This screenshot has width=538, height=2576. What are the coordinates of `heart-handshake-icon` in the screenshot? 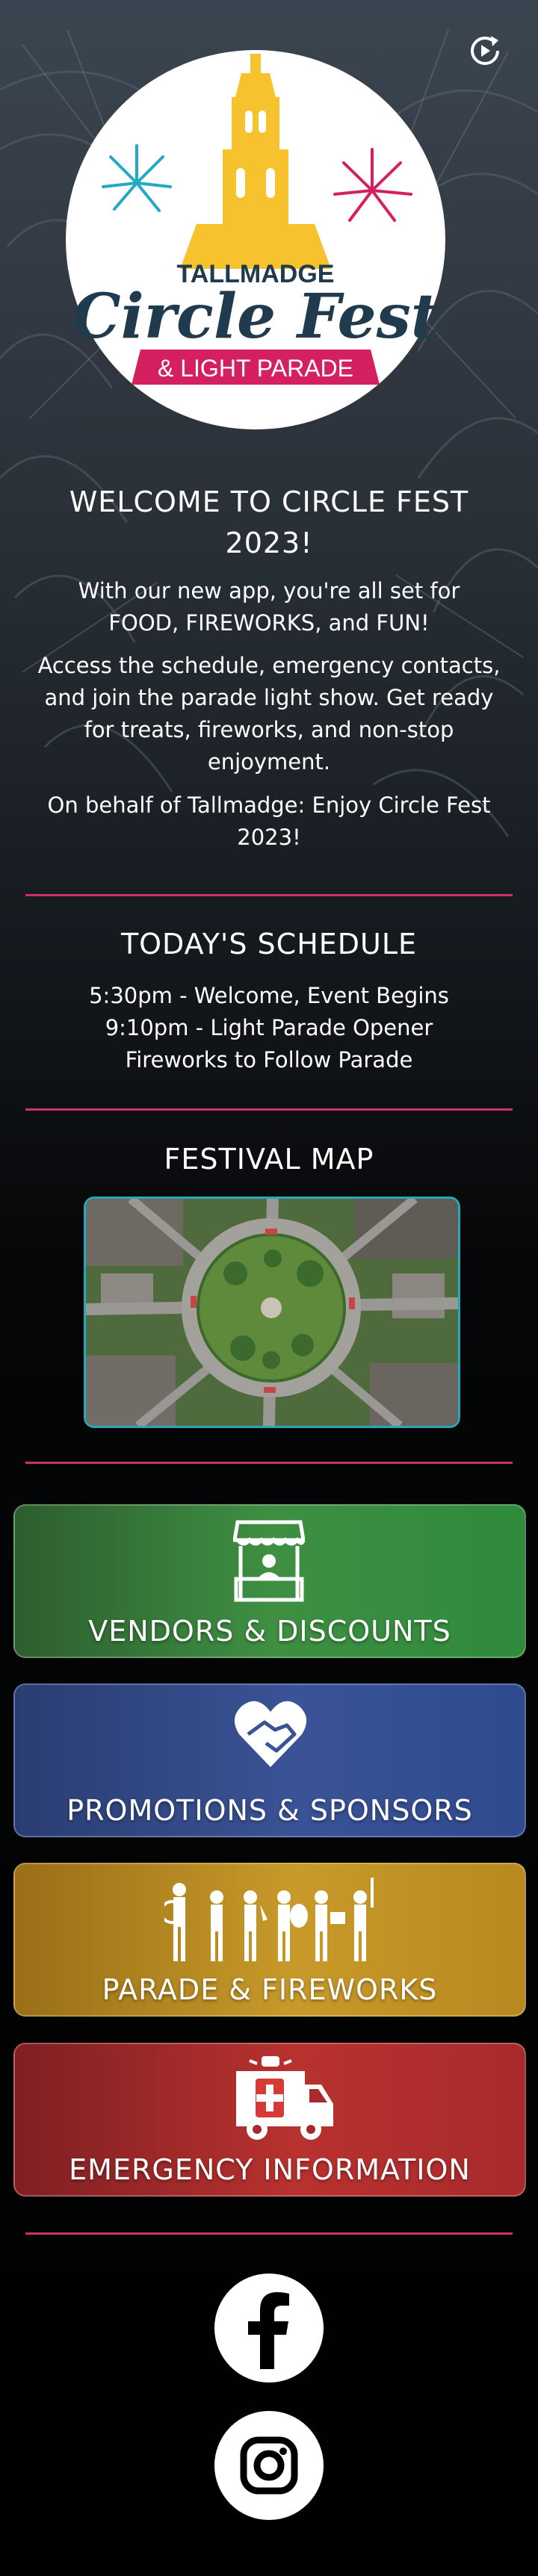 It's located at (271, 1734).